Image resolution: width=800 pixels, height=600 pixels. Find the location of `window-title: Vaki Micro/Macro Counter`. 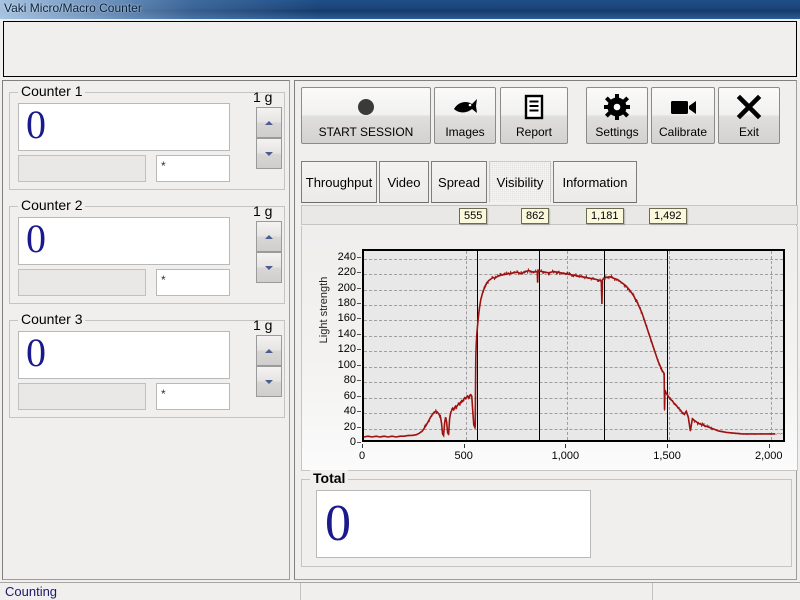

window-title: Vaki Micro/Macro Counter is located at coordinates (73, 8).